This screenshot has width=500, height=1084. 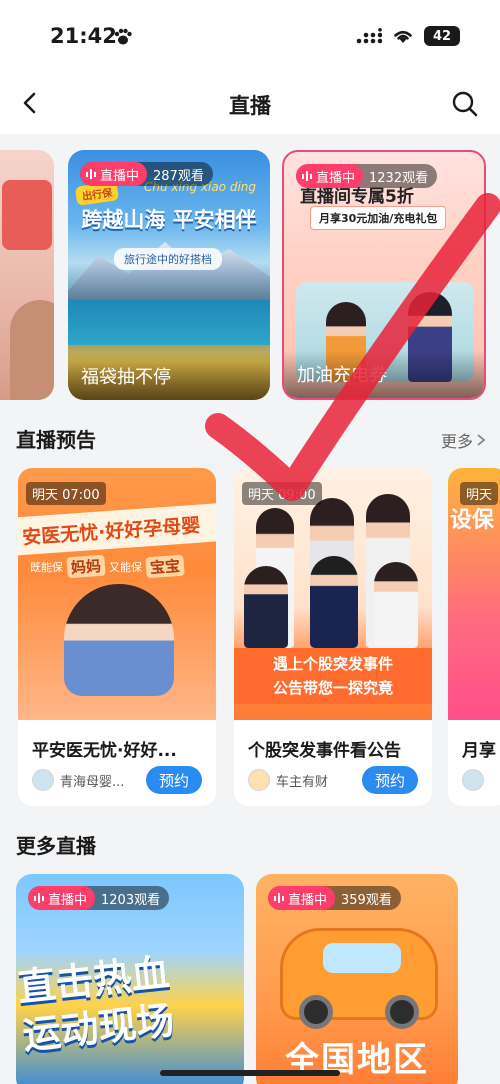 What do you see at coordinates (403, 36) in the screenshot?
I see `wifi-icon` at bounding box center [403, 36].